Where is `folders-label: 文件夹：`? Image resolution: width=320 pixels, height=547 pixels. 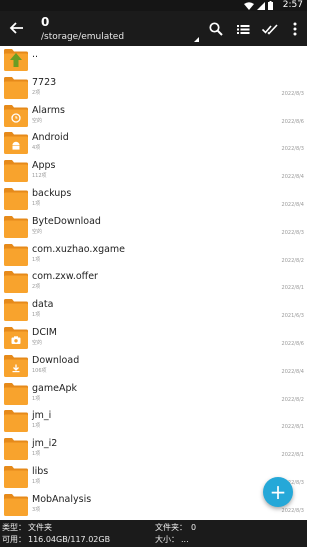 folders-label: 文件夹： is located at coordinates (171, 527).